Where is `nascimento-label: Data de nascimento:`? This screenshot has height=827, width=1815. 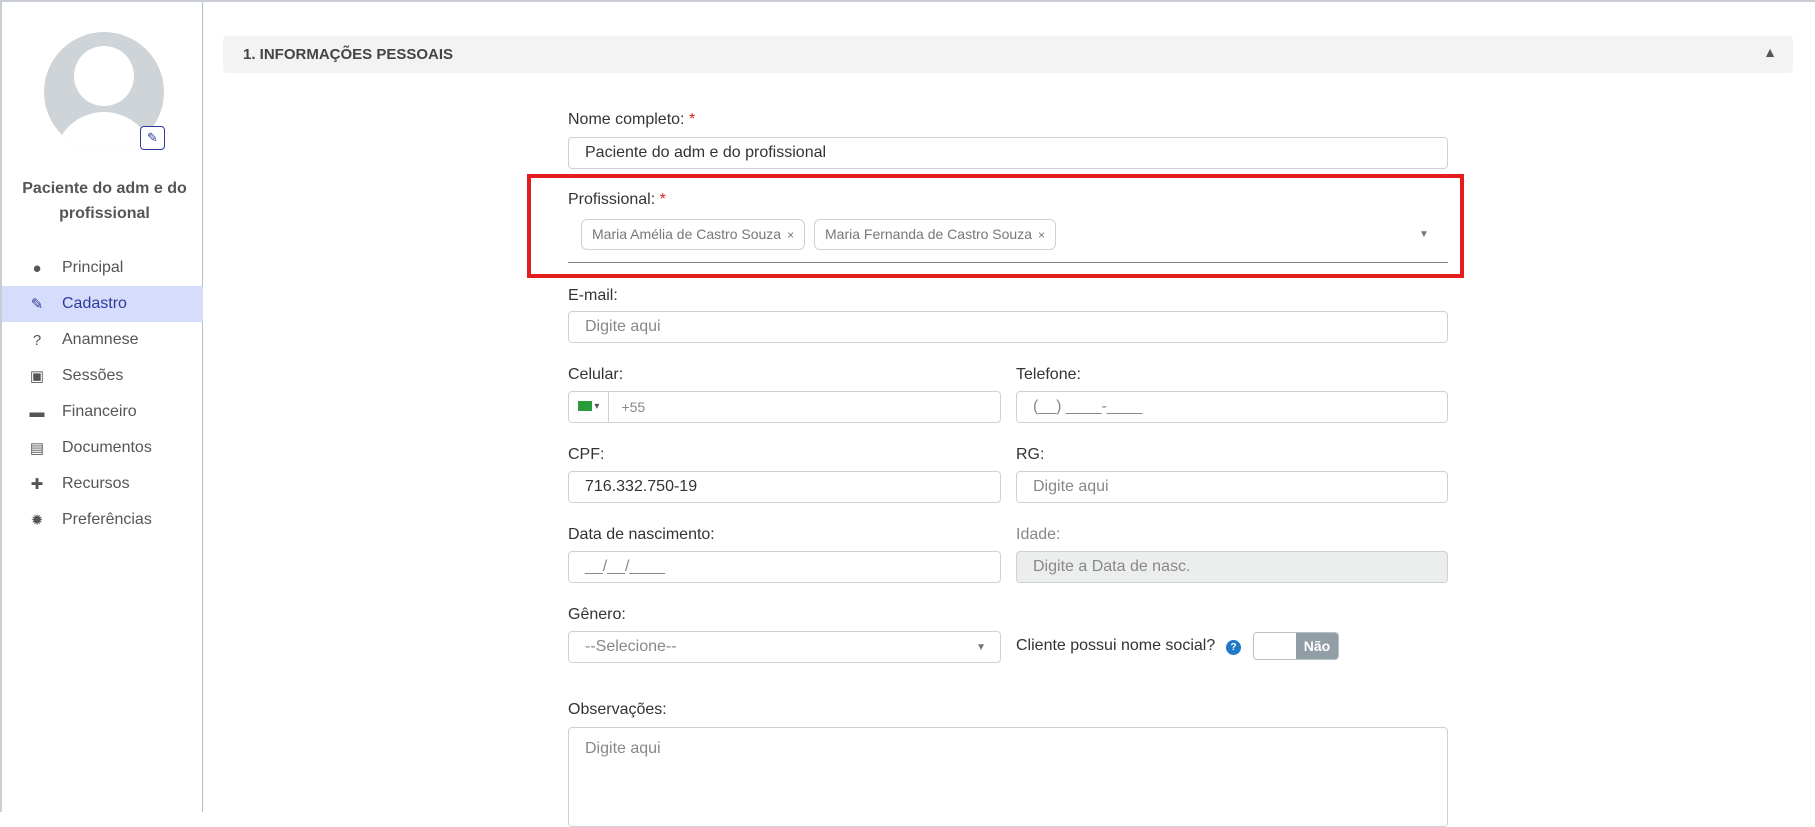 nascimento-label: Data de nascimento: is located at coordinates (641, 534).